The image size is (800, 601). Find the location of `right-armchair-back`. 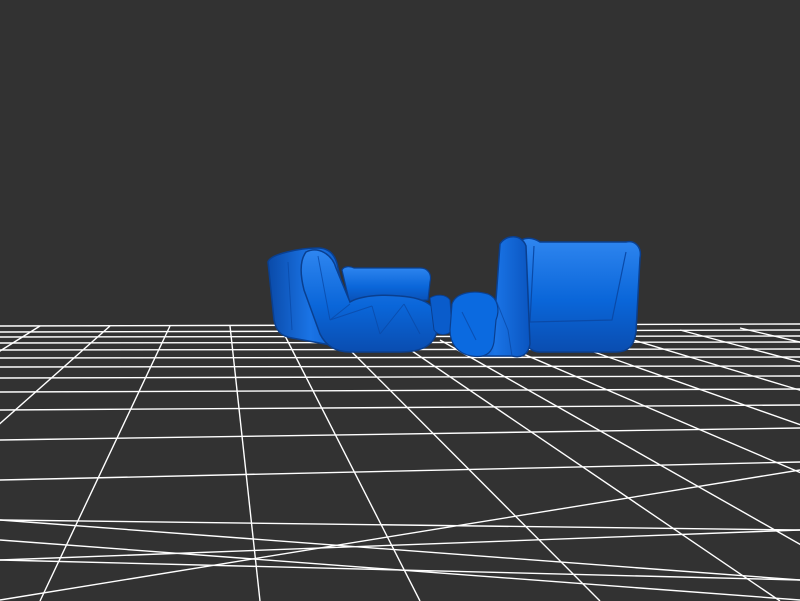

right-armchair-back is located at coordinates (580, 295).